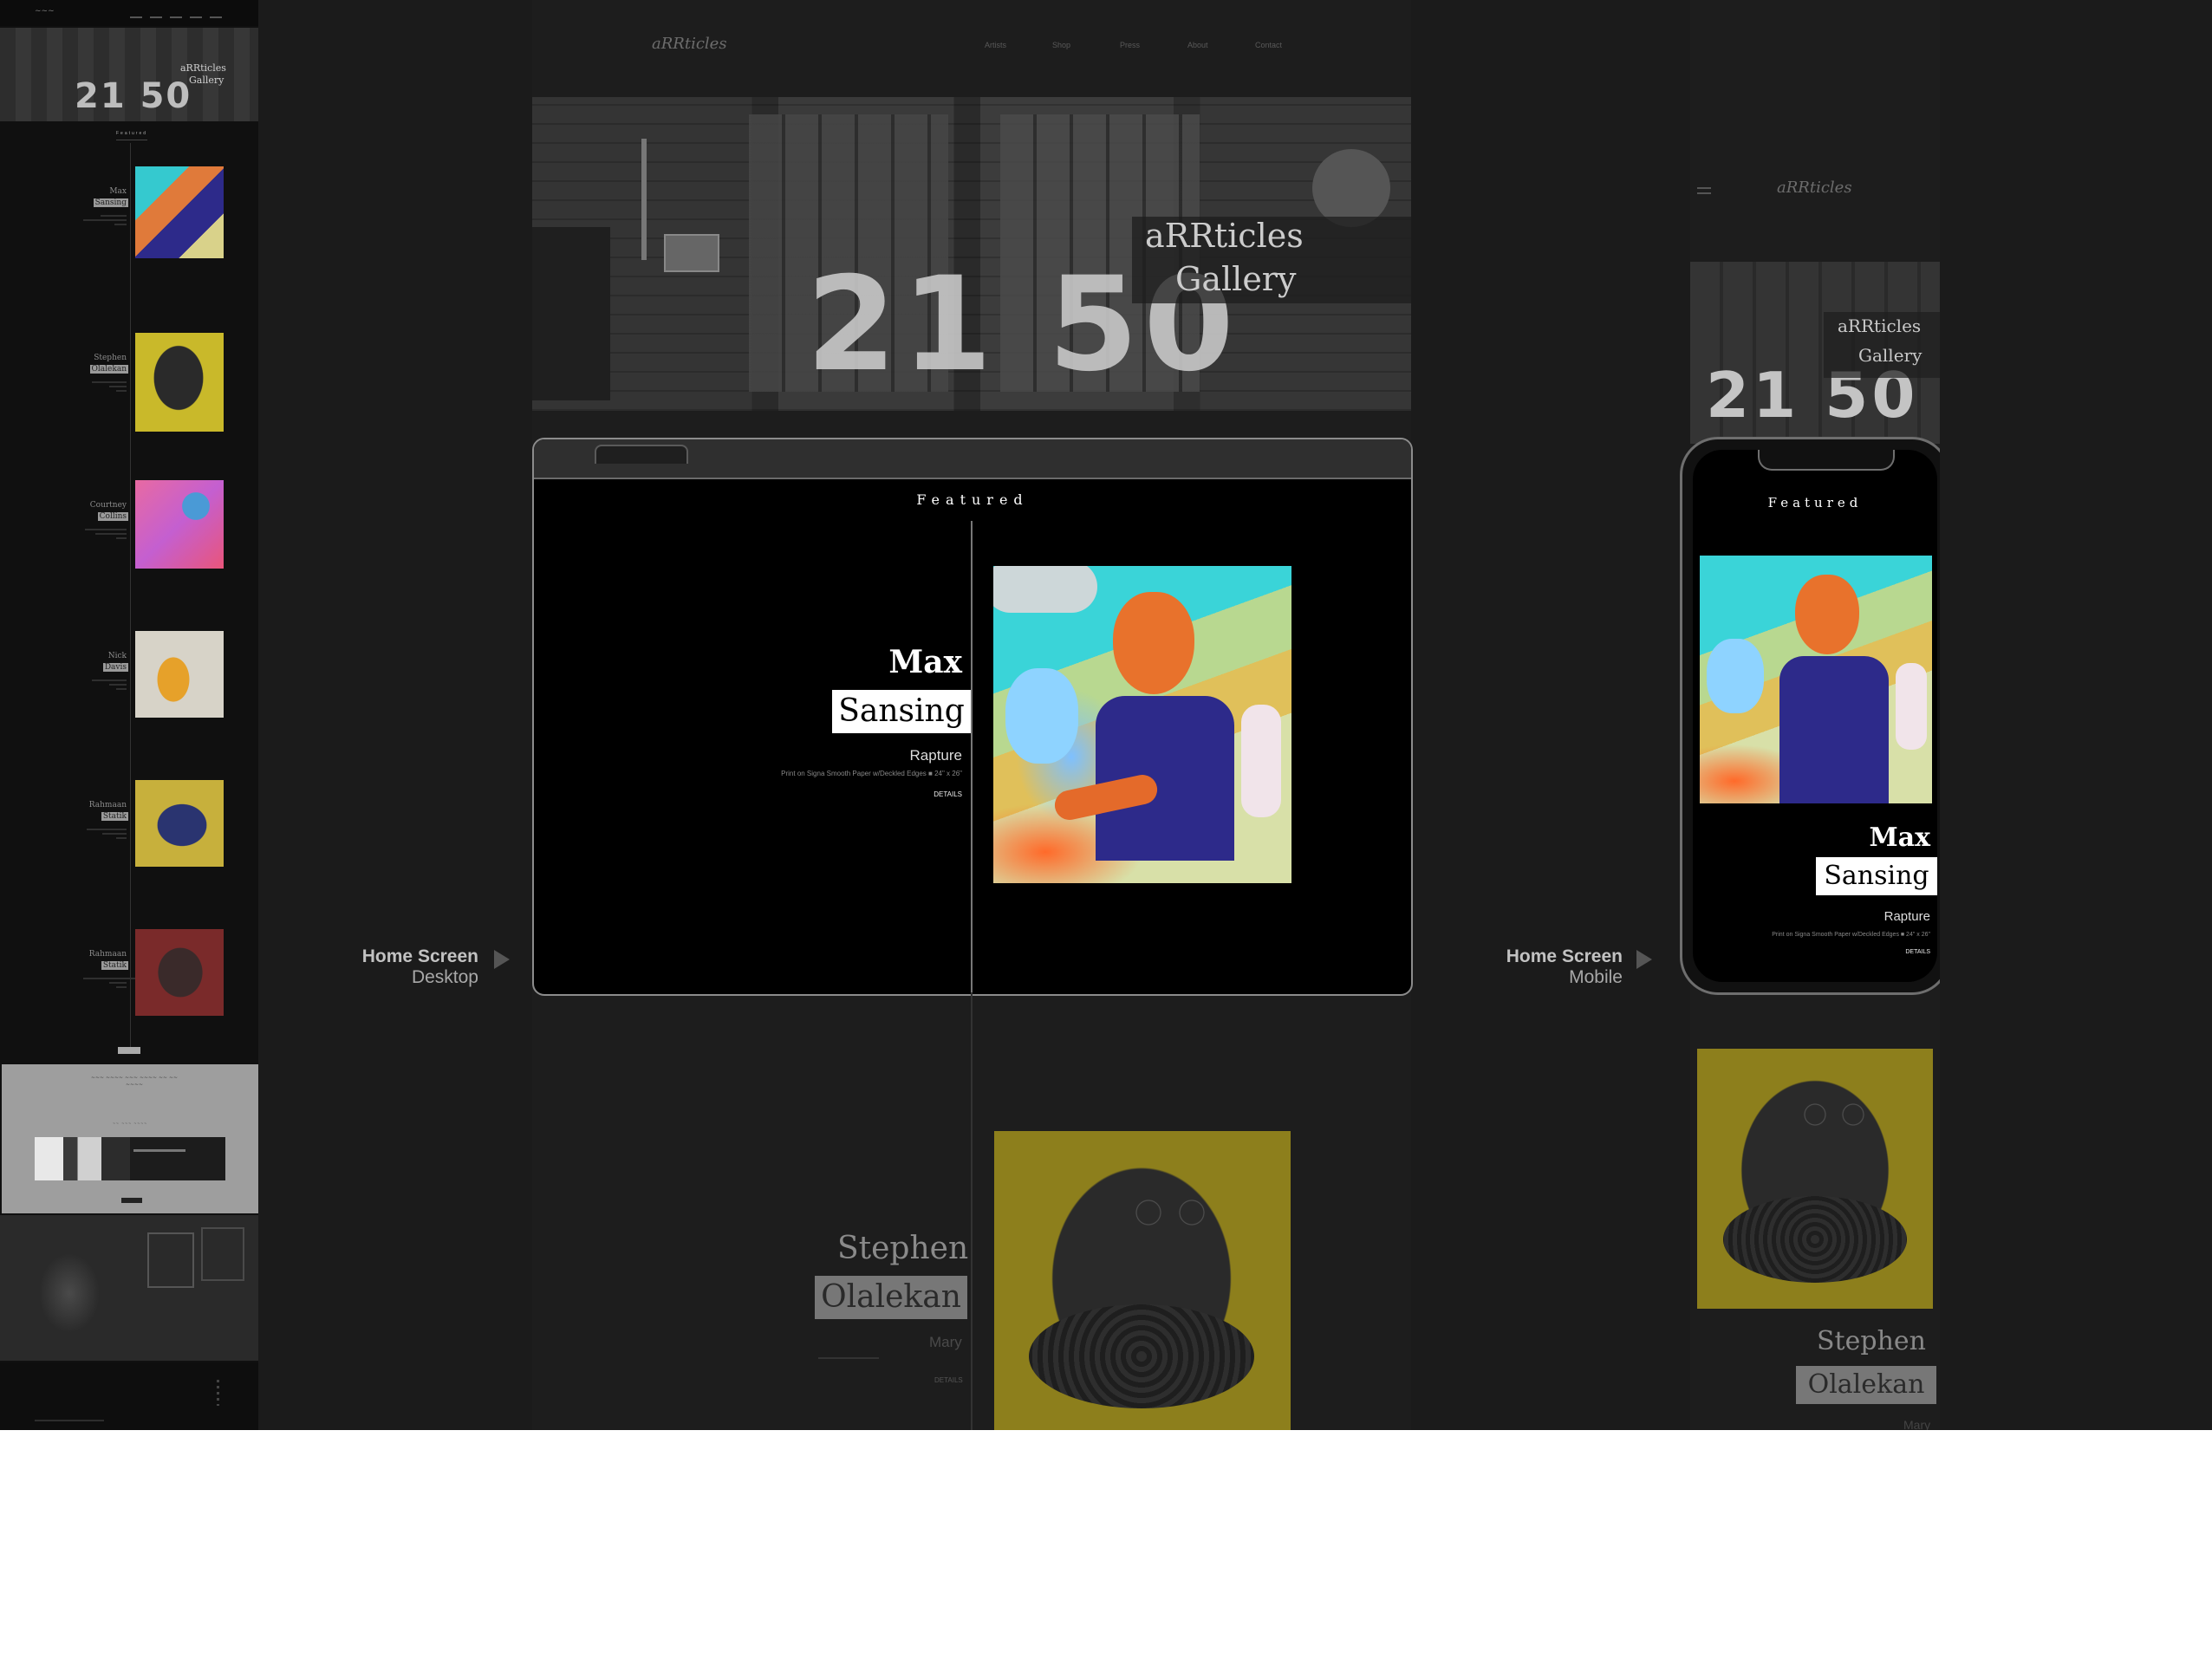 This screenshot has width=2212, height=1658. Describe the element at coordinates (1877, 876) in the screenshot. I see `mobile-featured-last-name: Sansing` at that location.